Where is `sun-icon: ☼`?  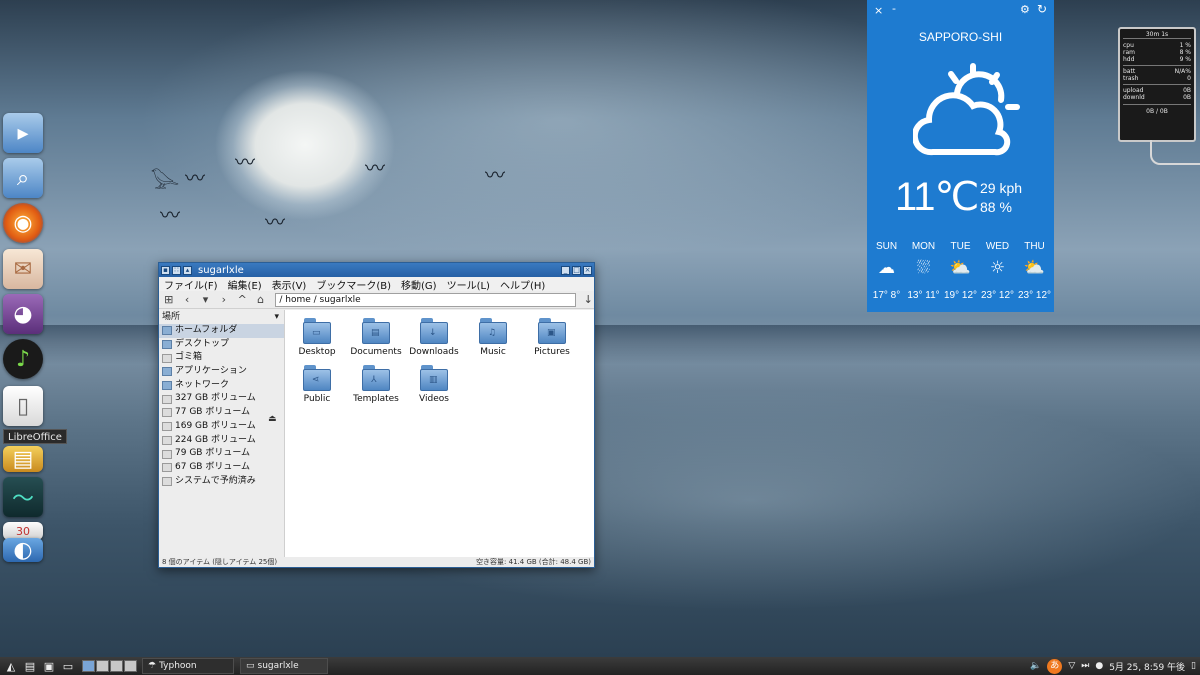 sun-icon: ☼ is located at coordinates (997, 268).